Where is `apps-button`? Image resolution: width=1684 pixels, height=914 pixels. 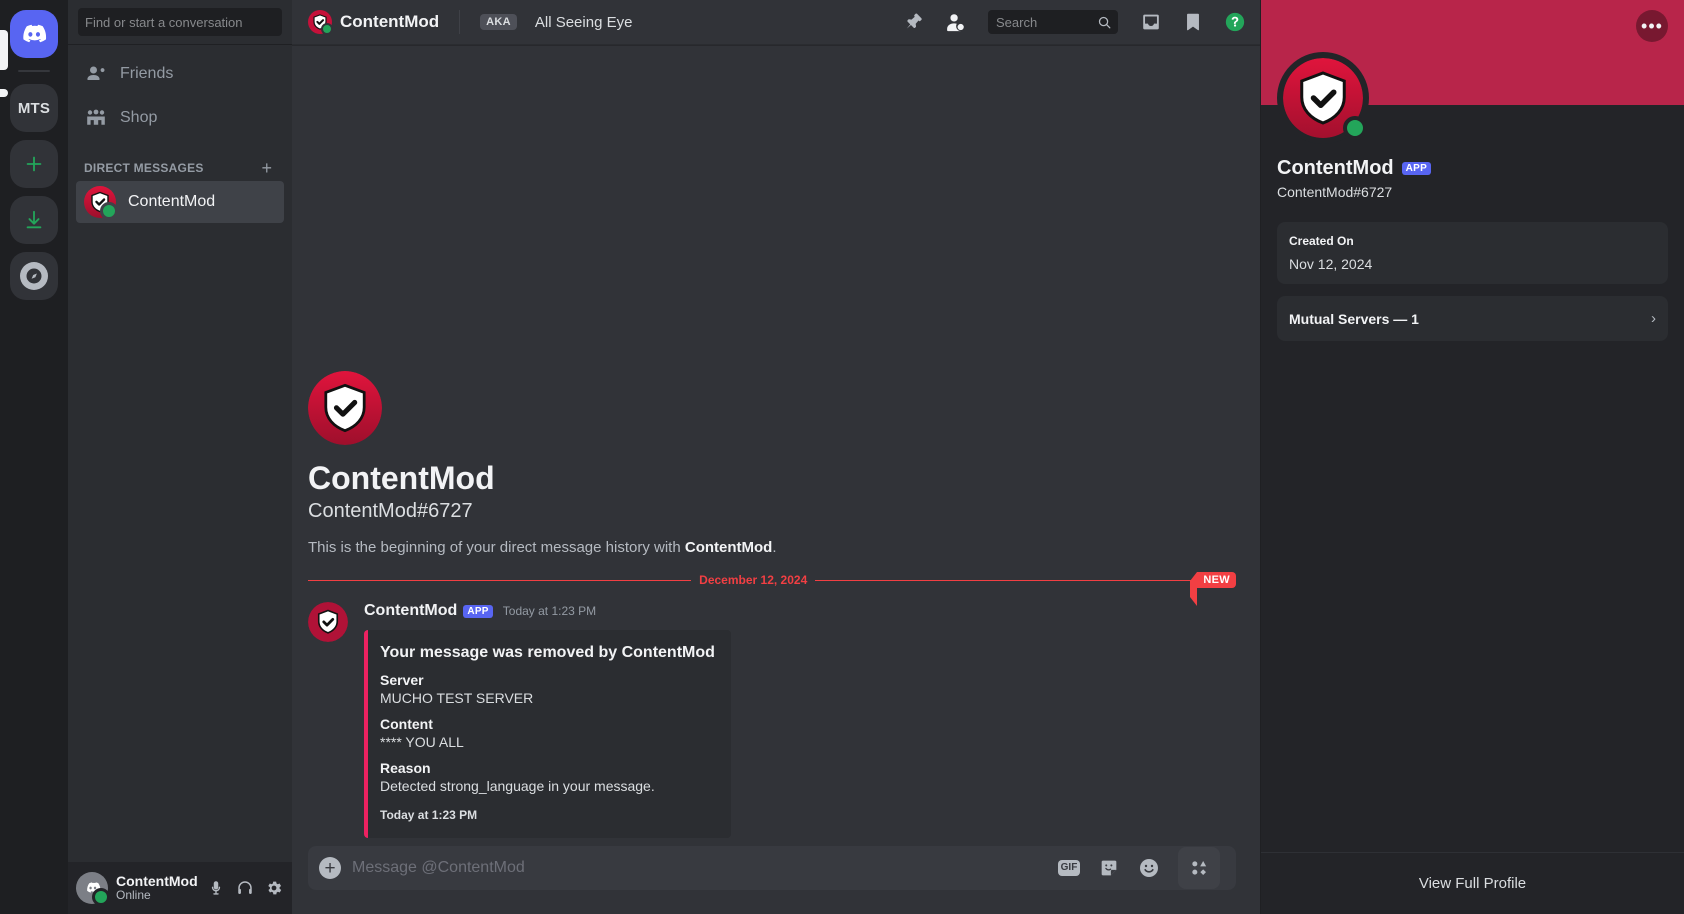
apps-button is located at coordinates (1199, 868).